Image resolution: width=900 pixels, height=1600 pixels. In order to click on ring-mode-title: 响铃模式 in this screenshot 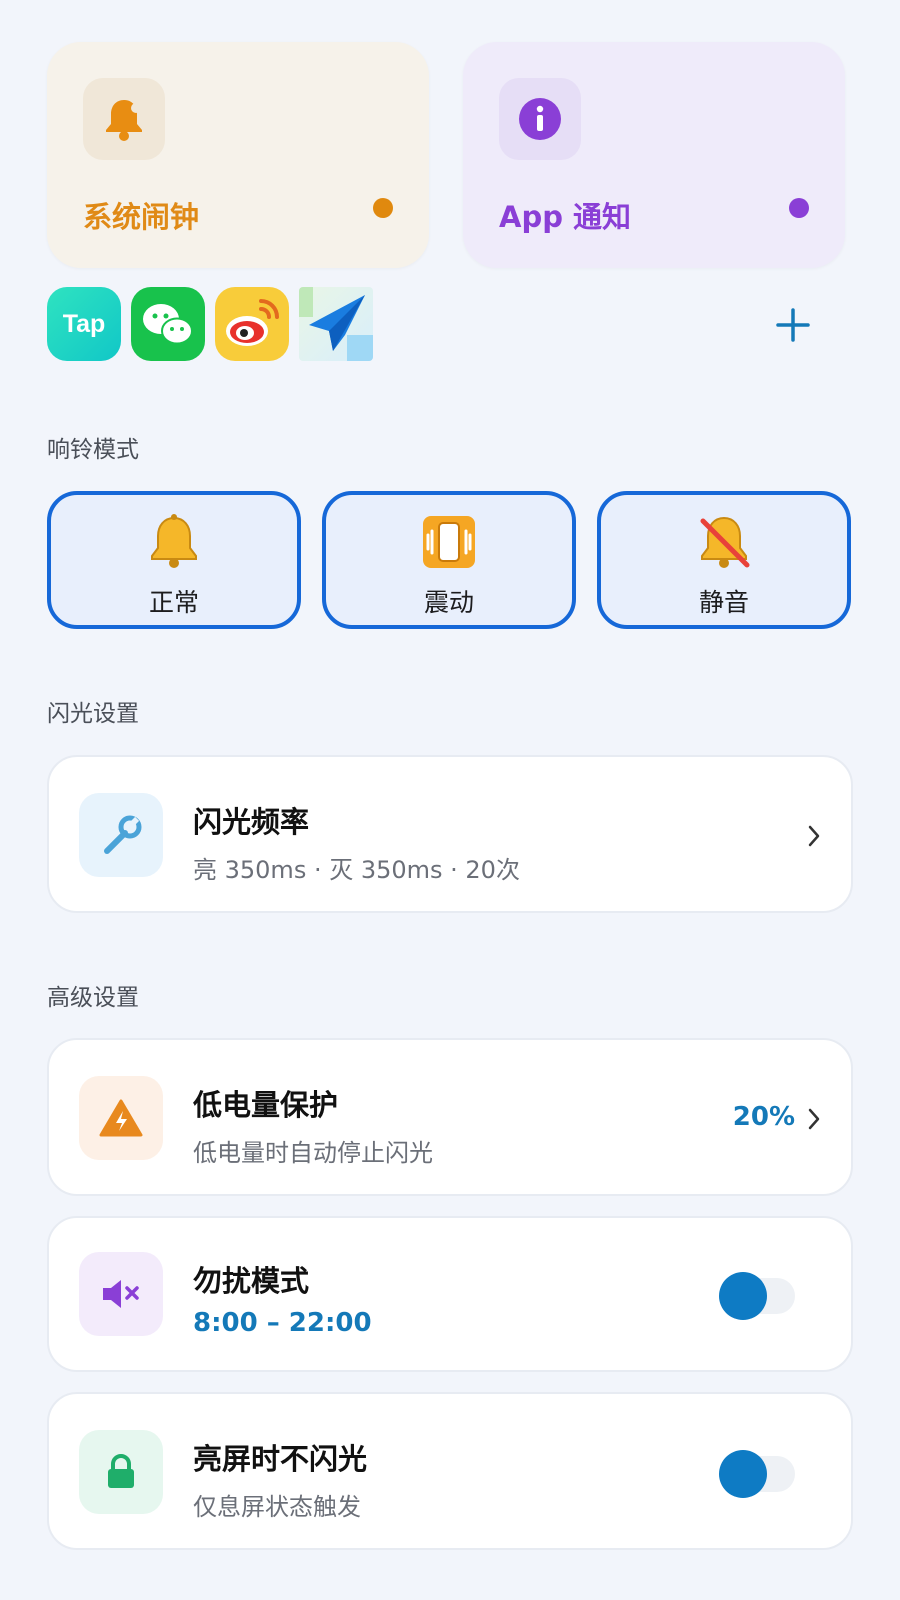, I will do `click(93, 450)`.